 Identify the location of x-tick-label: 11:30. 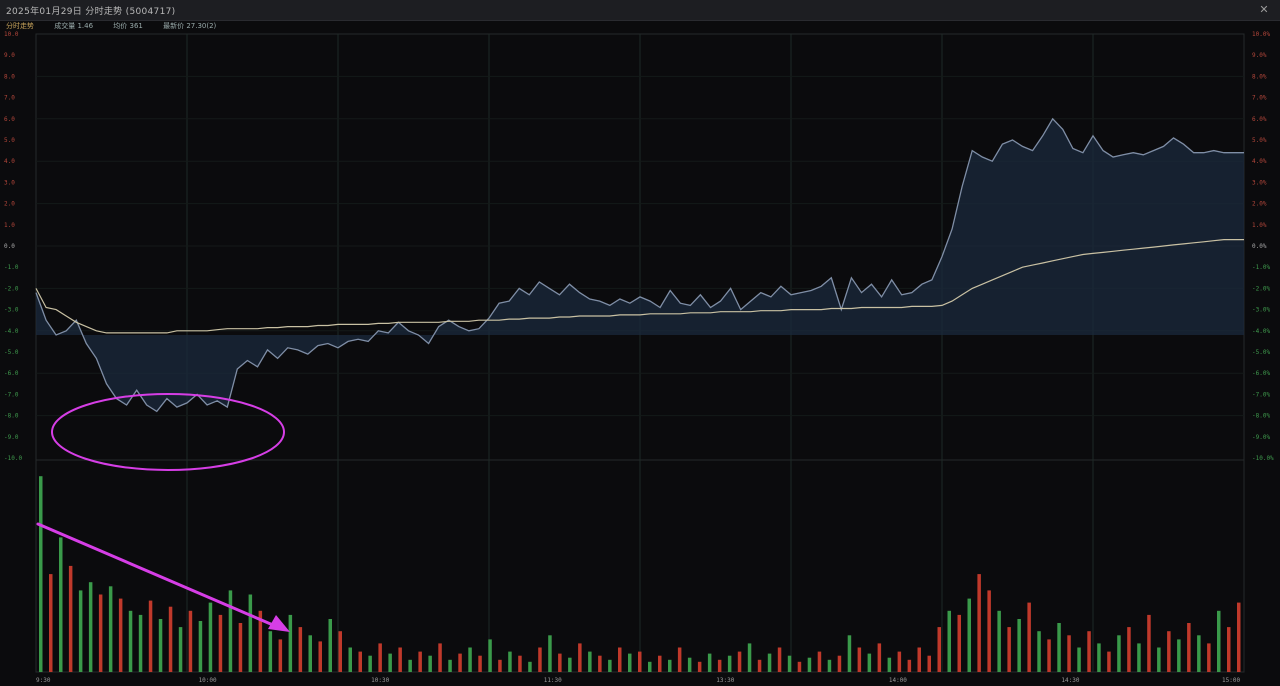
(553, 680).